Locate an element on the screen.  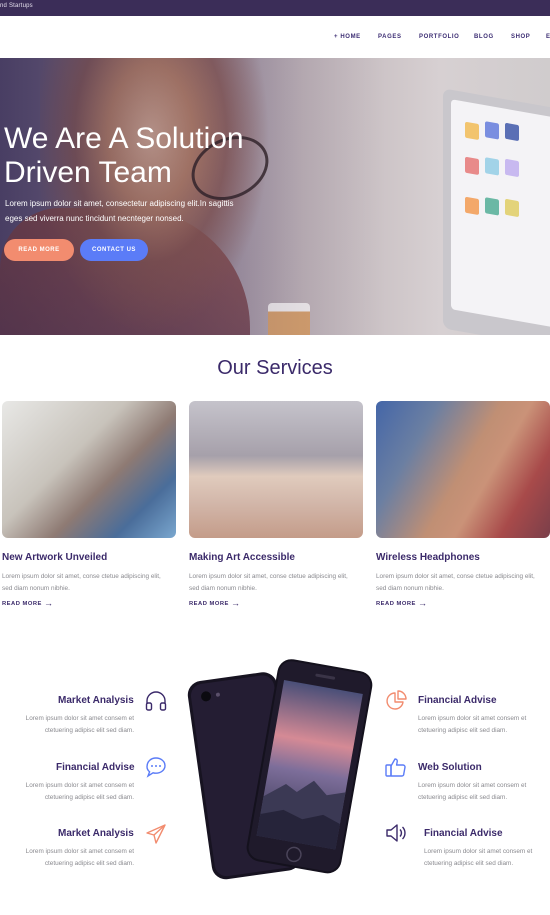
nav-item-extra: E is located at coordinates (548, 37).